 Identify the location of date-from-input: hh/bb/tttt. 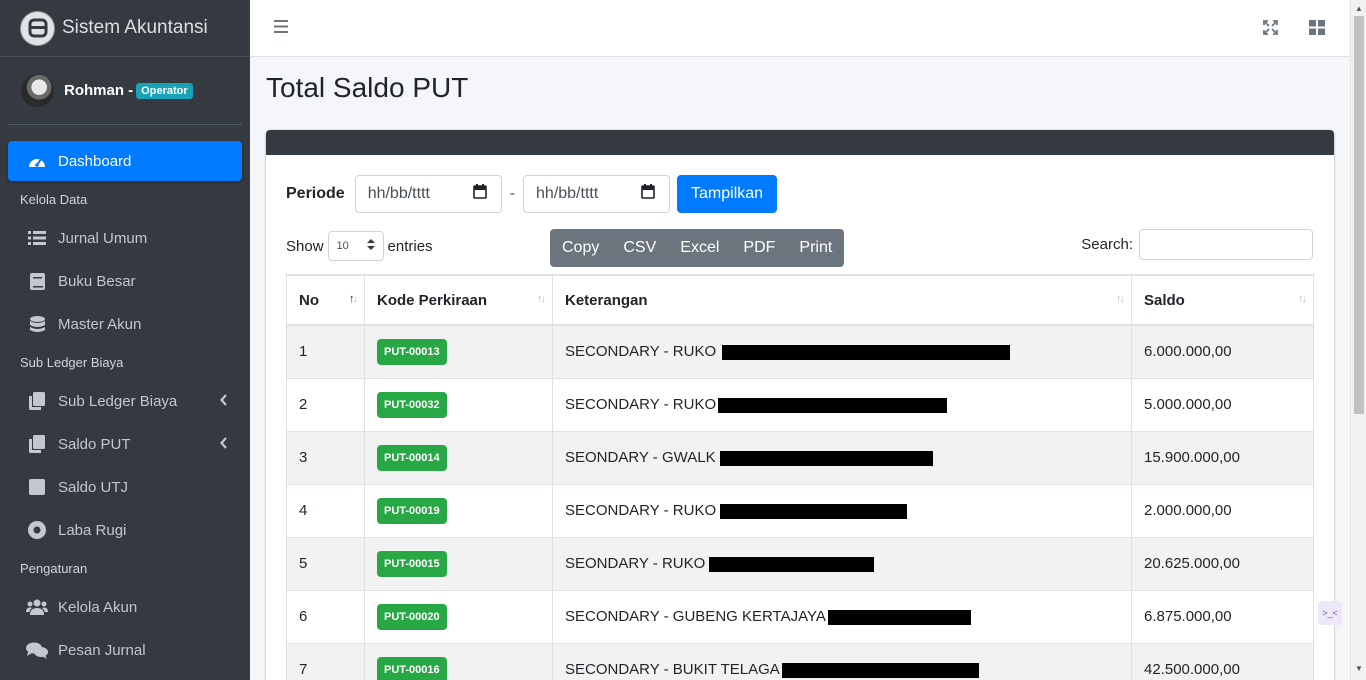
(428, 194).